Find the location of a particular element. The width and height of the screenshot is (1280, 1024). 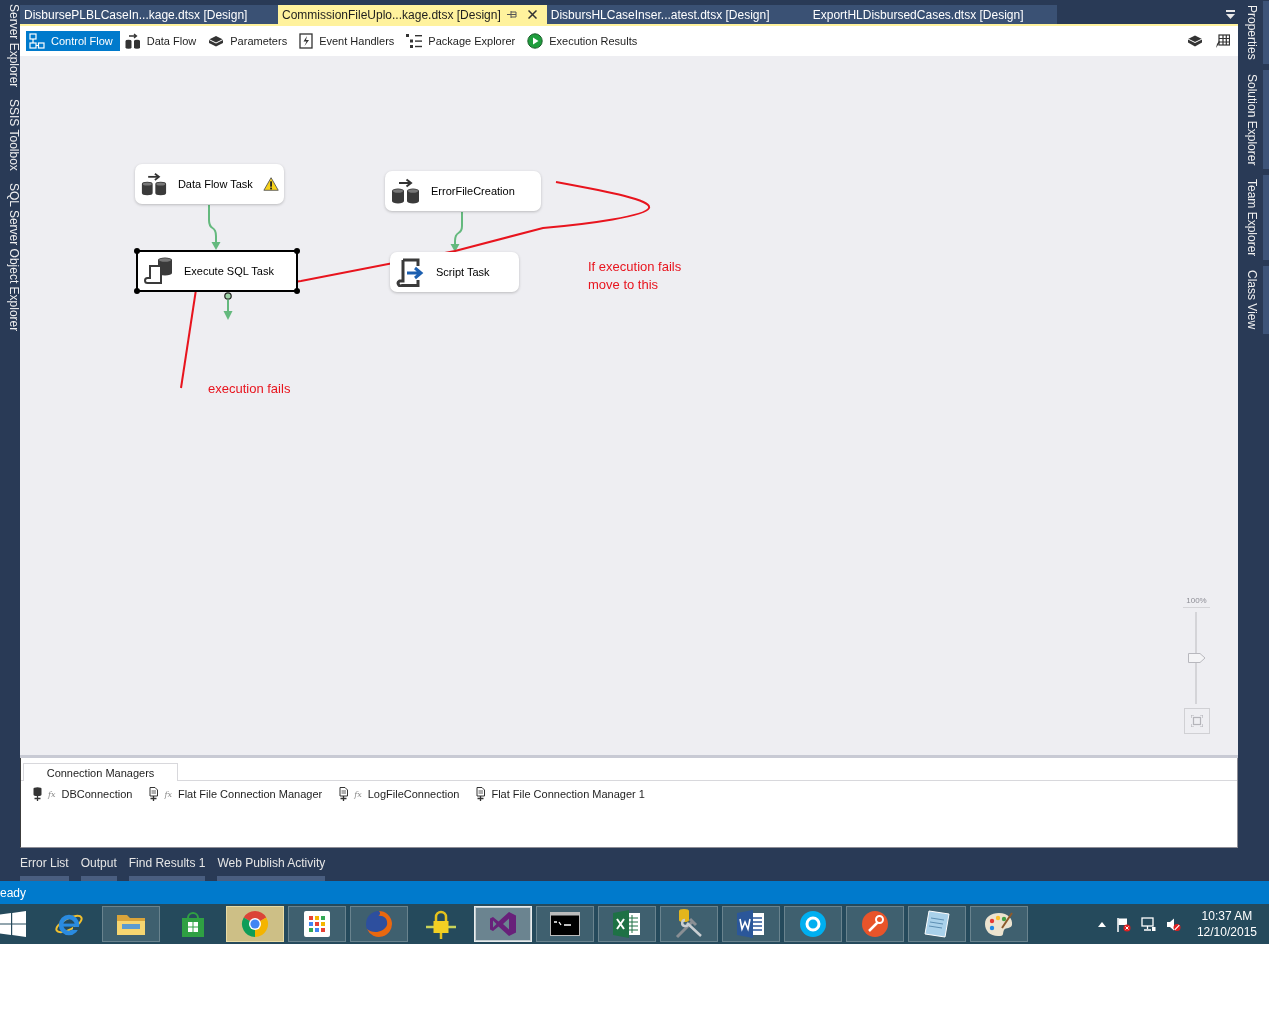

tool-window-tab: Solution Explorer is located at coordinates (1257, 119).